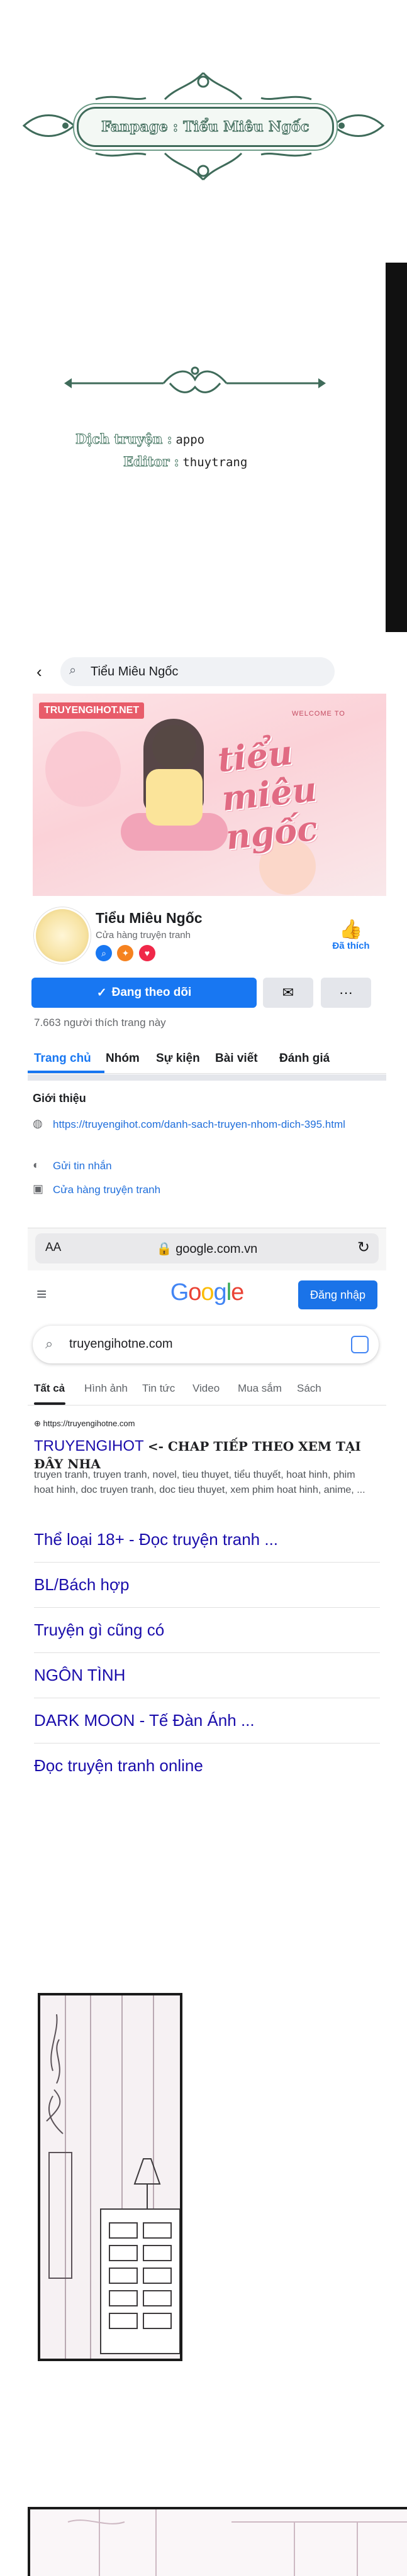 Image resolution: width=407 pixels, height=2576 pixels. I want to click on messenger-icon: ✉, so click(288, 992).